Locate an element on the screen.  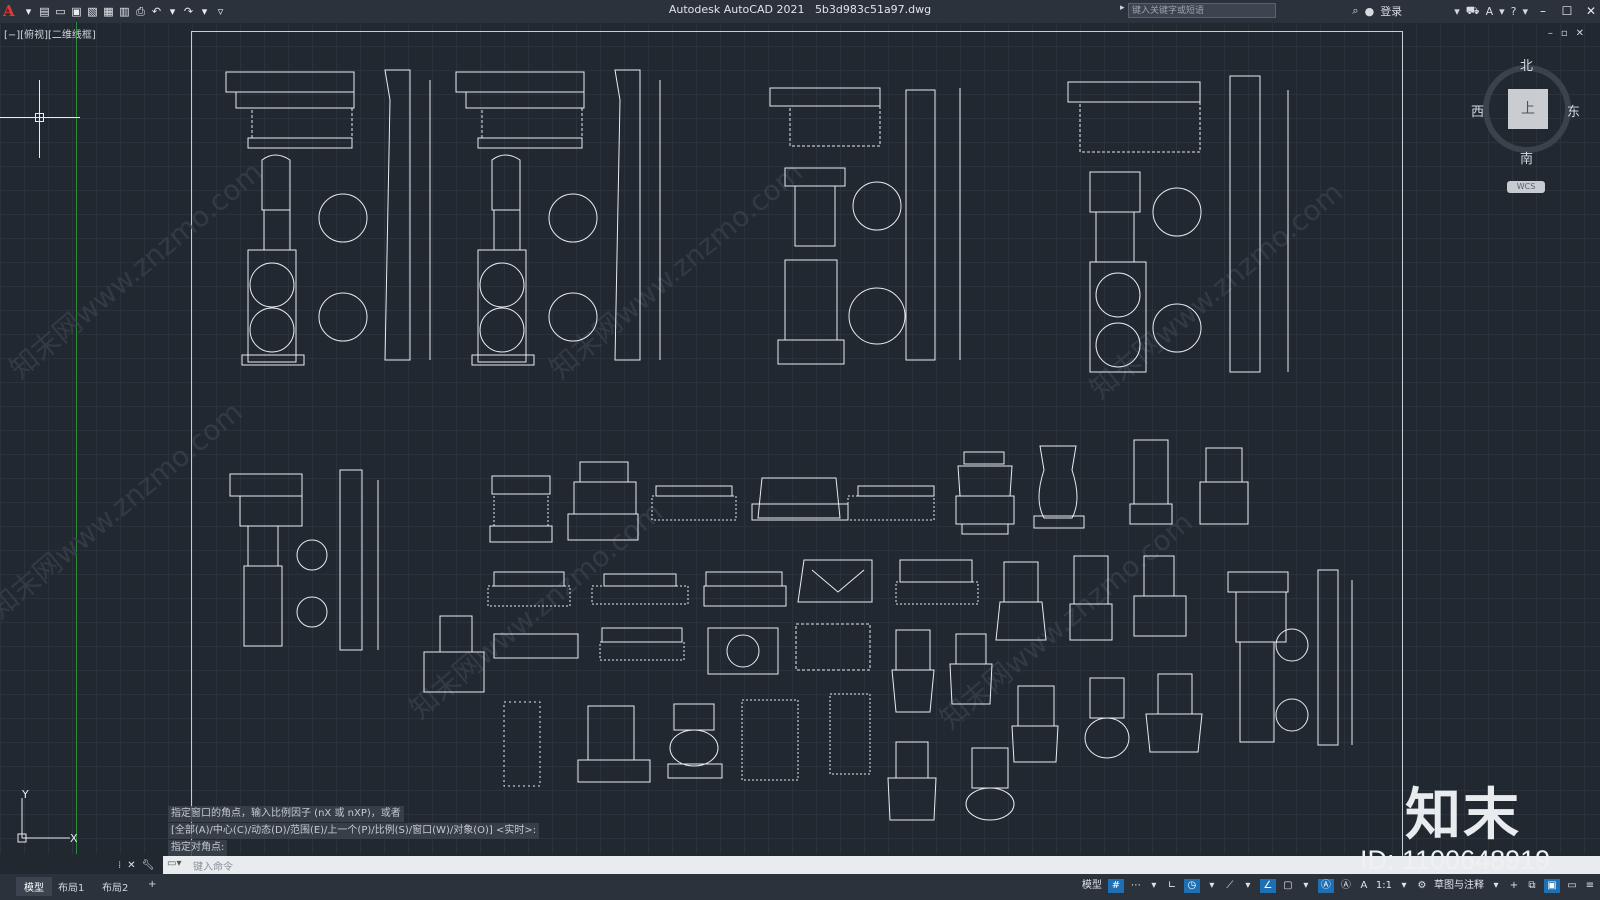
viewport-window-controls: –▫✕ is located at coordinates (1570, 33).